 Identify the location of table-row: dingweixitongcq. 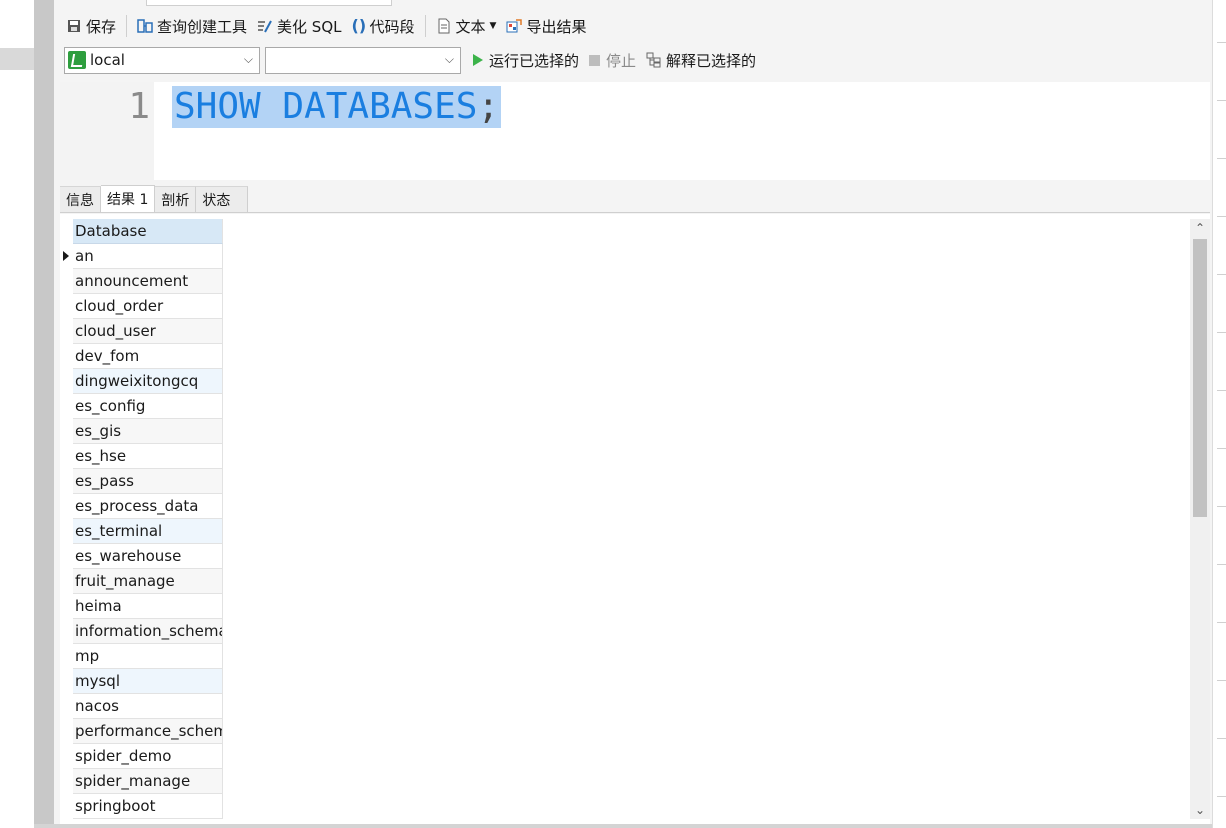
(148, 381).